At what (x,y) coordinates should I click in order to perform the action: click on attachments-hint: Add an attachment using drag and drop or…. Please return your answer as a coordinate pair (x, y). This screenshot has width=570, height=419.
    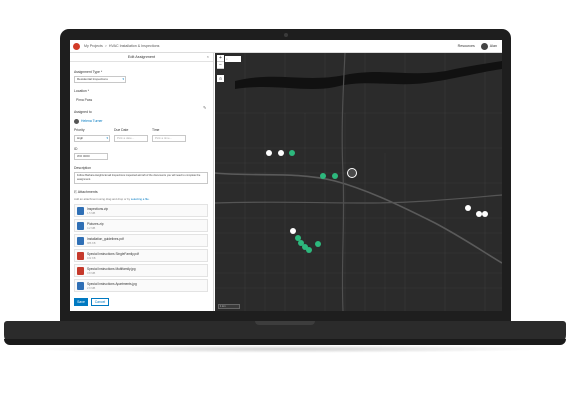
    Looking at the image, I should click on (111, 199).